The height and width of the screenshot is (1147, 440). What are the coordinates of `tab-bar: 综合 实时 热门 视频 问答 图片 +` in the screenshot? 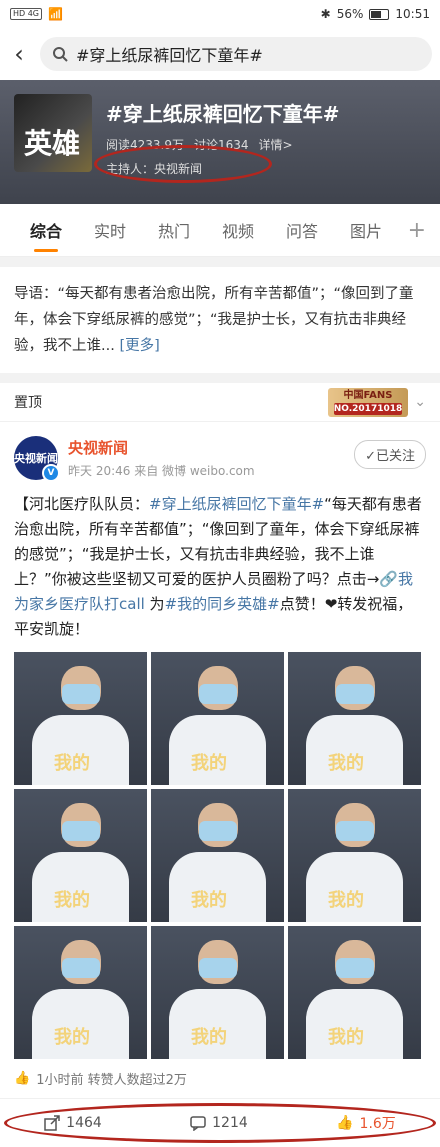 It's located at (220, 230).